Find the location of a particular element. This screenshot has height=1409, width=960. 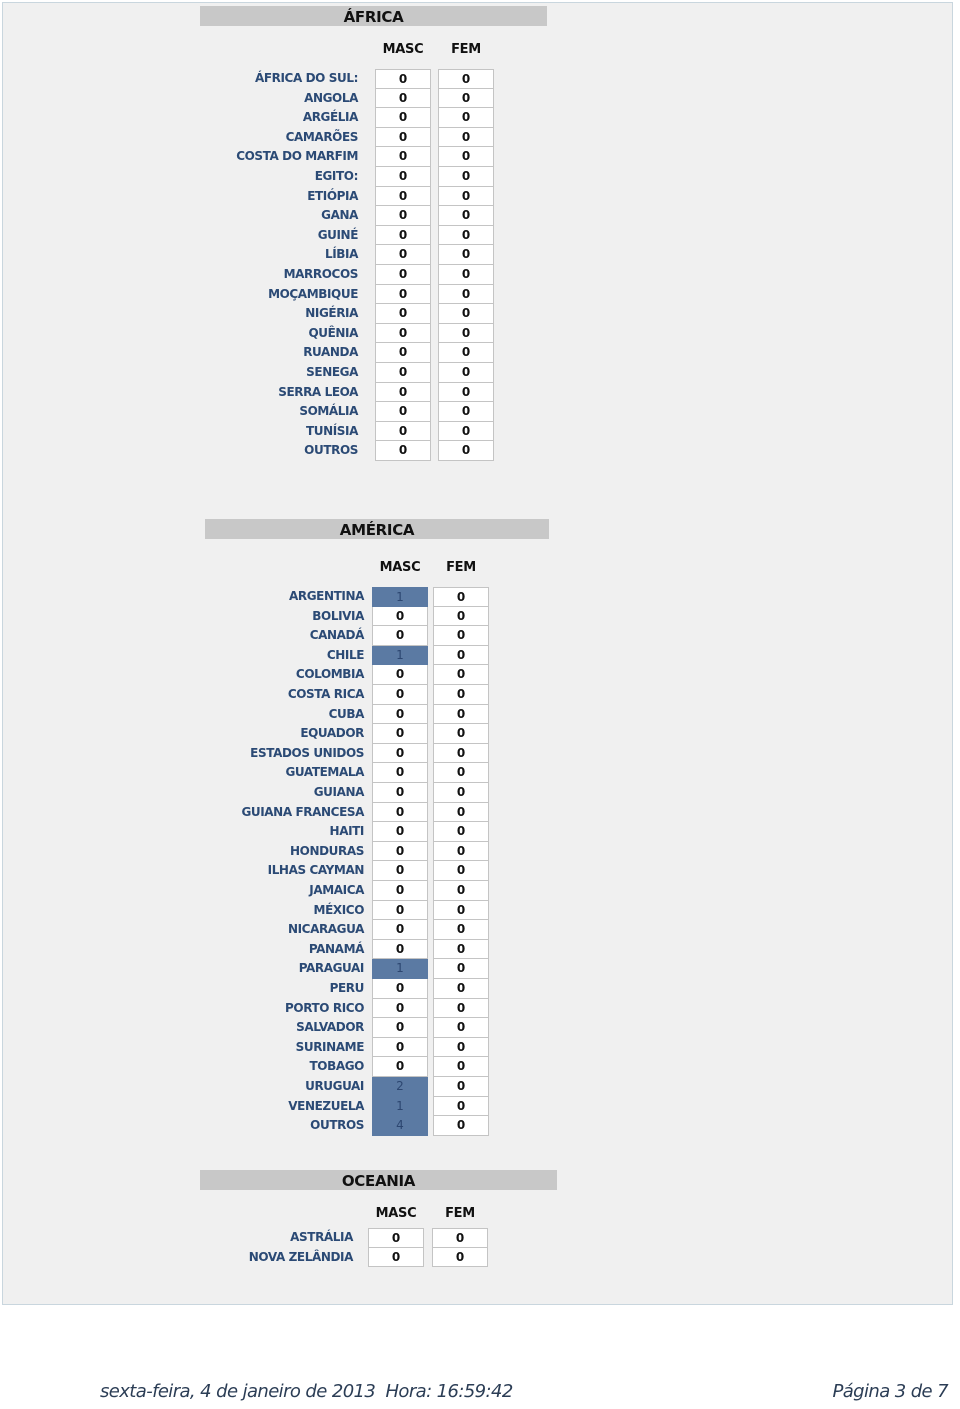

table-row: ÁFRICA DO SUL: 0 0 is located at coordinates (480, 79).